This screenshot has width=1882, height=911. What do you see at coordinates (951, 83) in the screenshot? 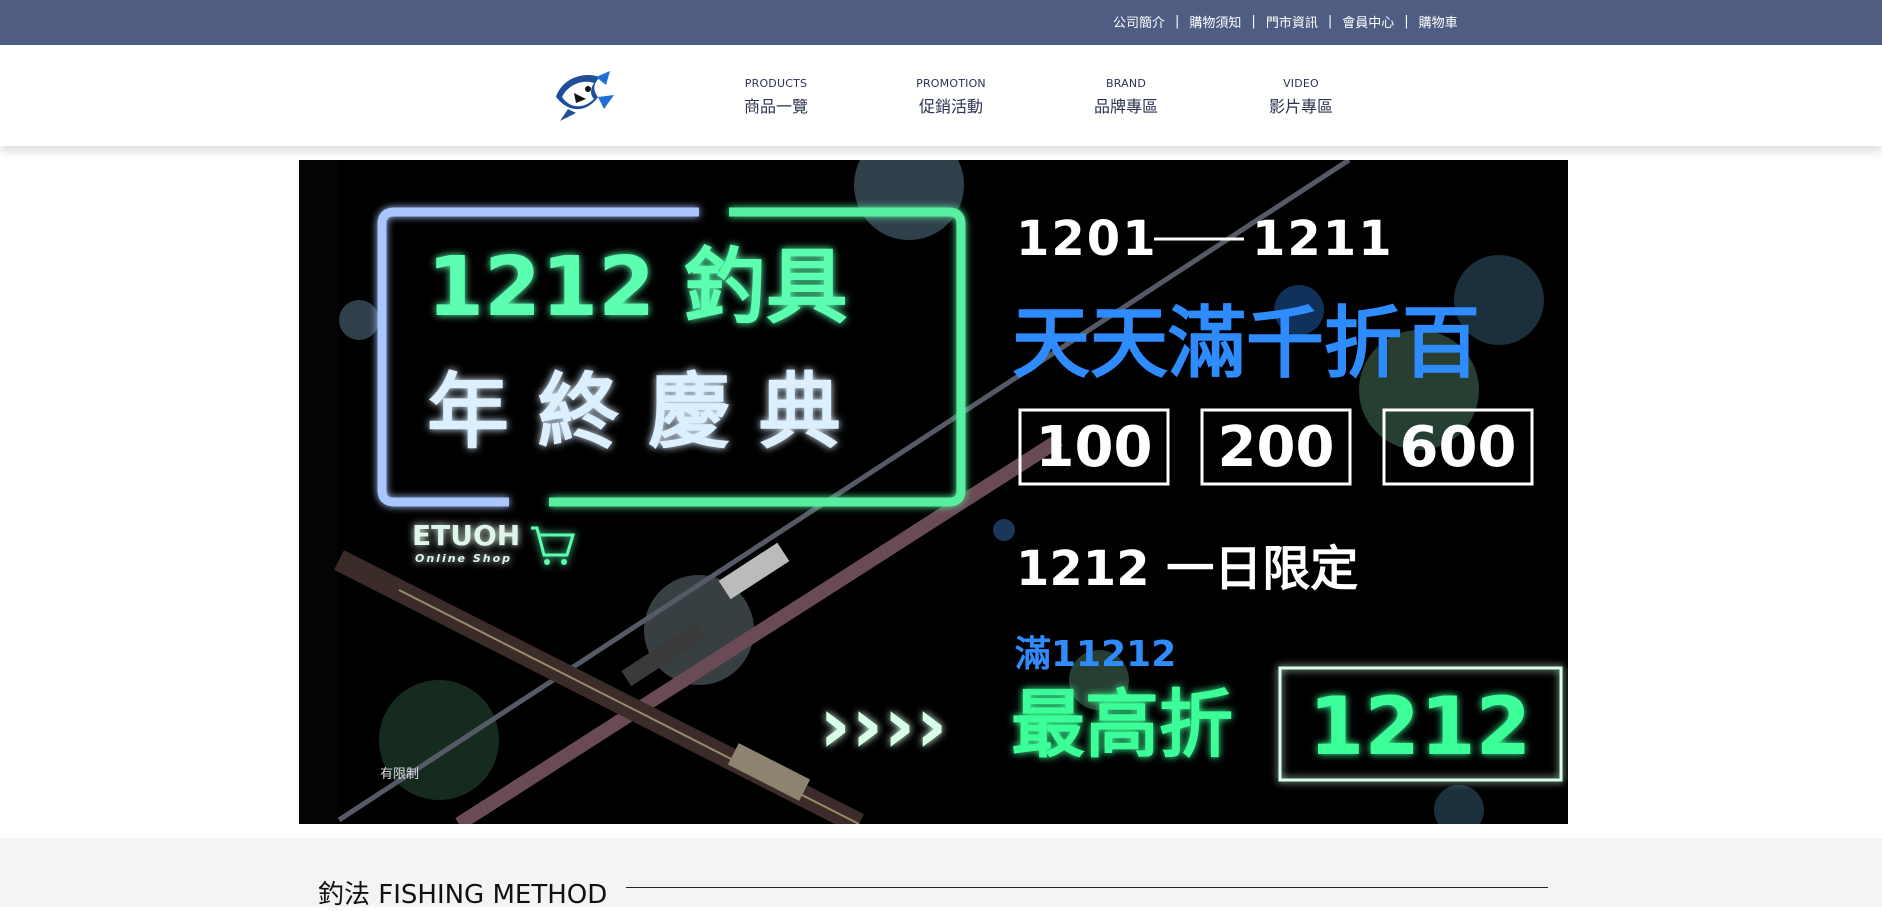
I see `nav-promotion-en: PROMOTION` at bounding box center [951, 83].